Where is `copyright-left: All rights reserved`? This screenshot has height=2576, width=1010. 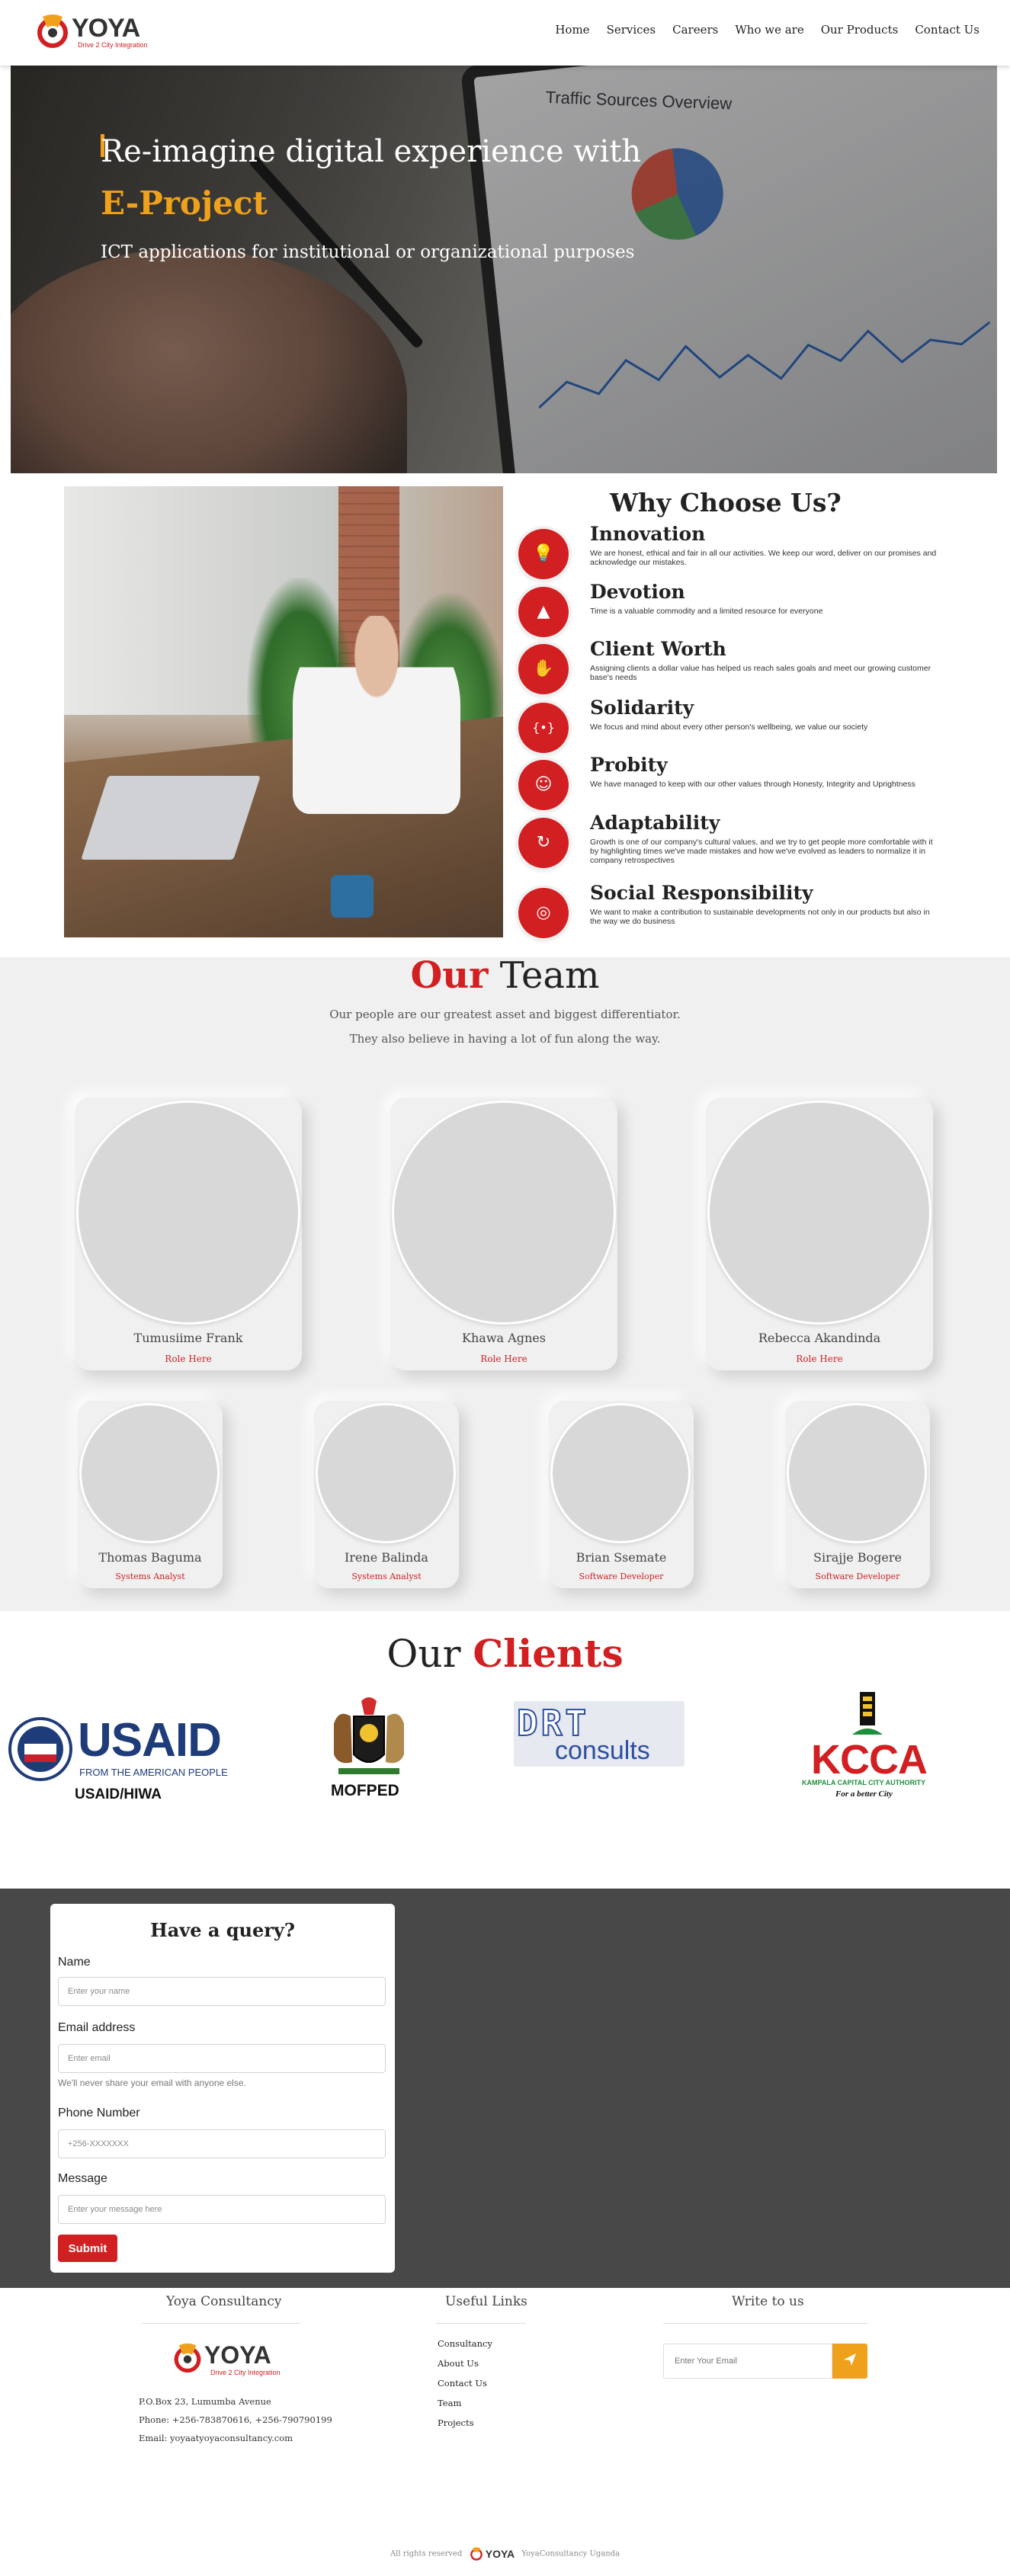
copyright-left: All rights reserved is located at coordinates (427, 2553).